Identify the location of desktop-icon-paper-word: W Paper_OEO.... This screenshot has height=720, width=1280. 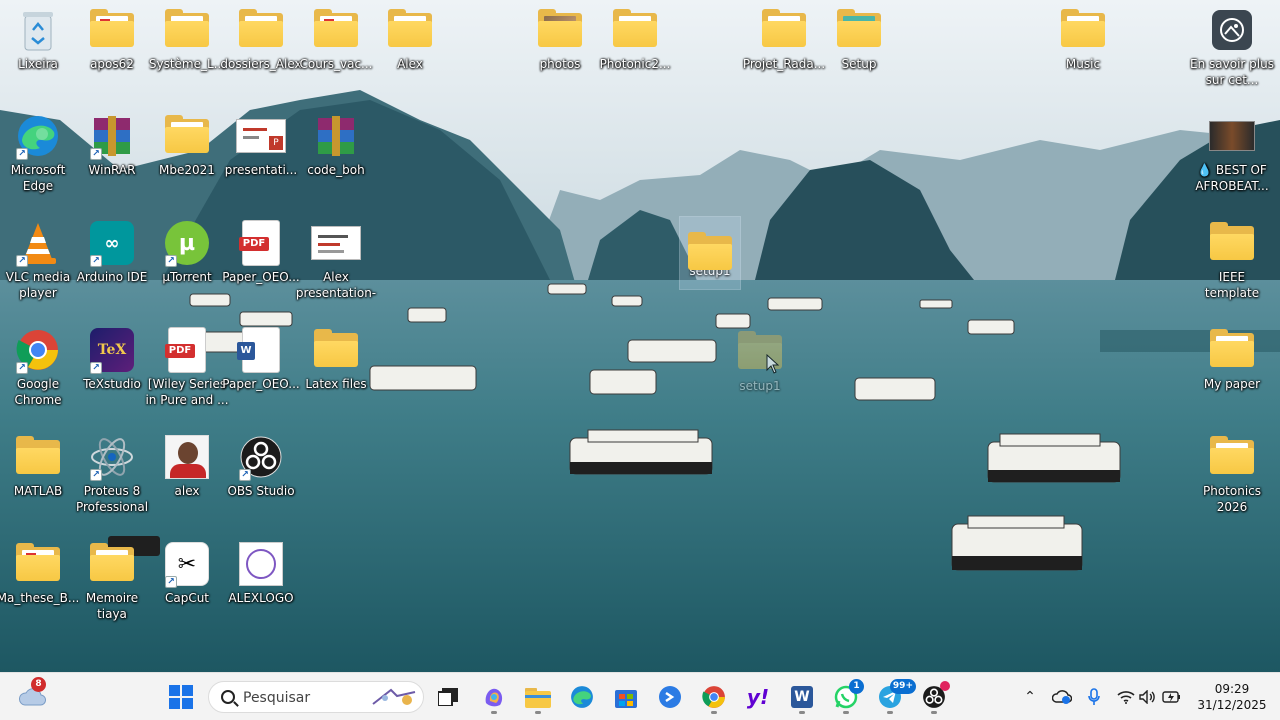
(261, 370).